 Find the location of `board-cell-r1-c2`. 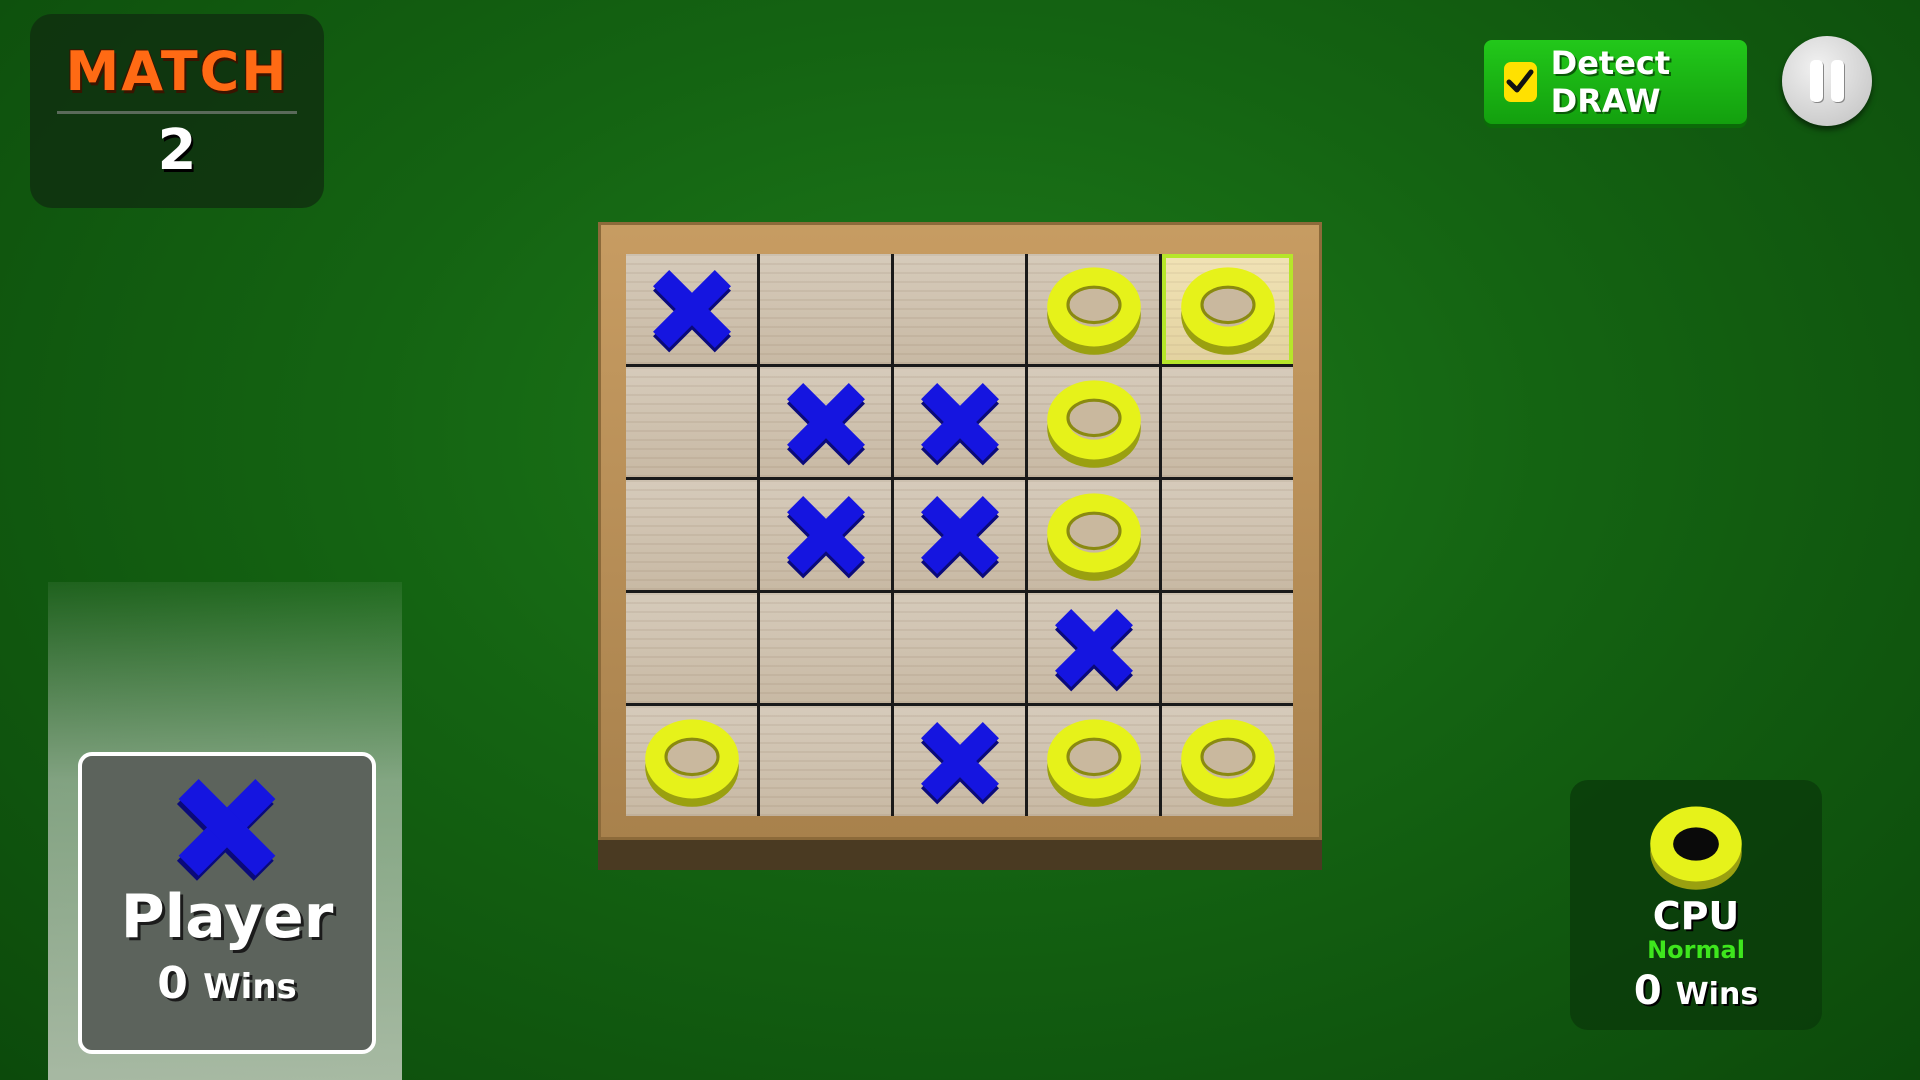

board-cell-r1-c2 is located at coordinates (825, 309).